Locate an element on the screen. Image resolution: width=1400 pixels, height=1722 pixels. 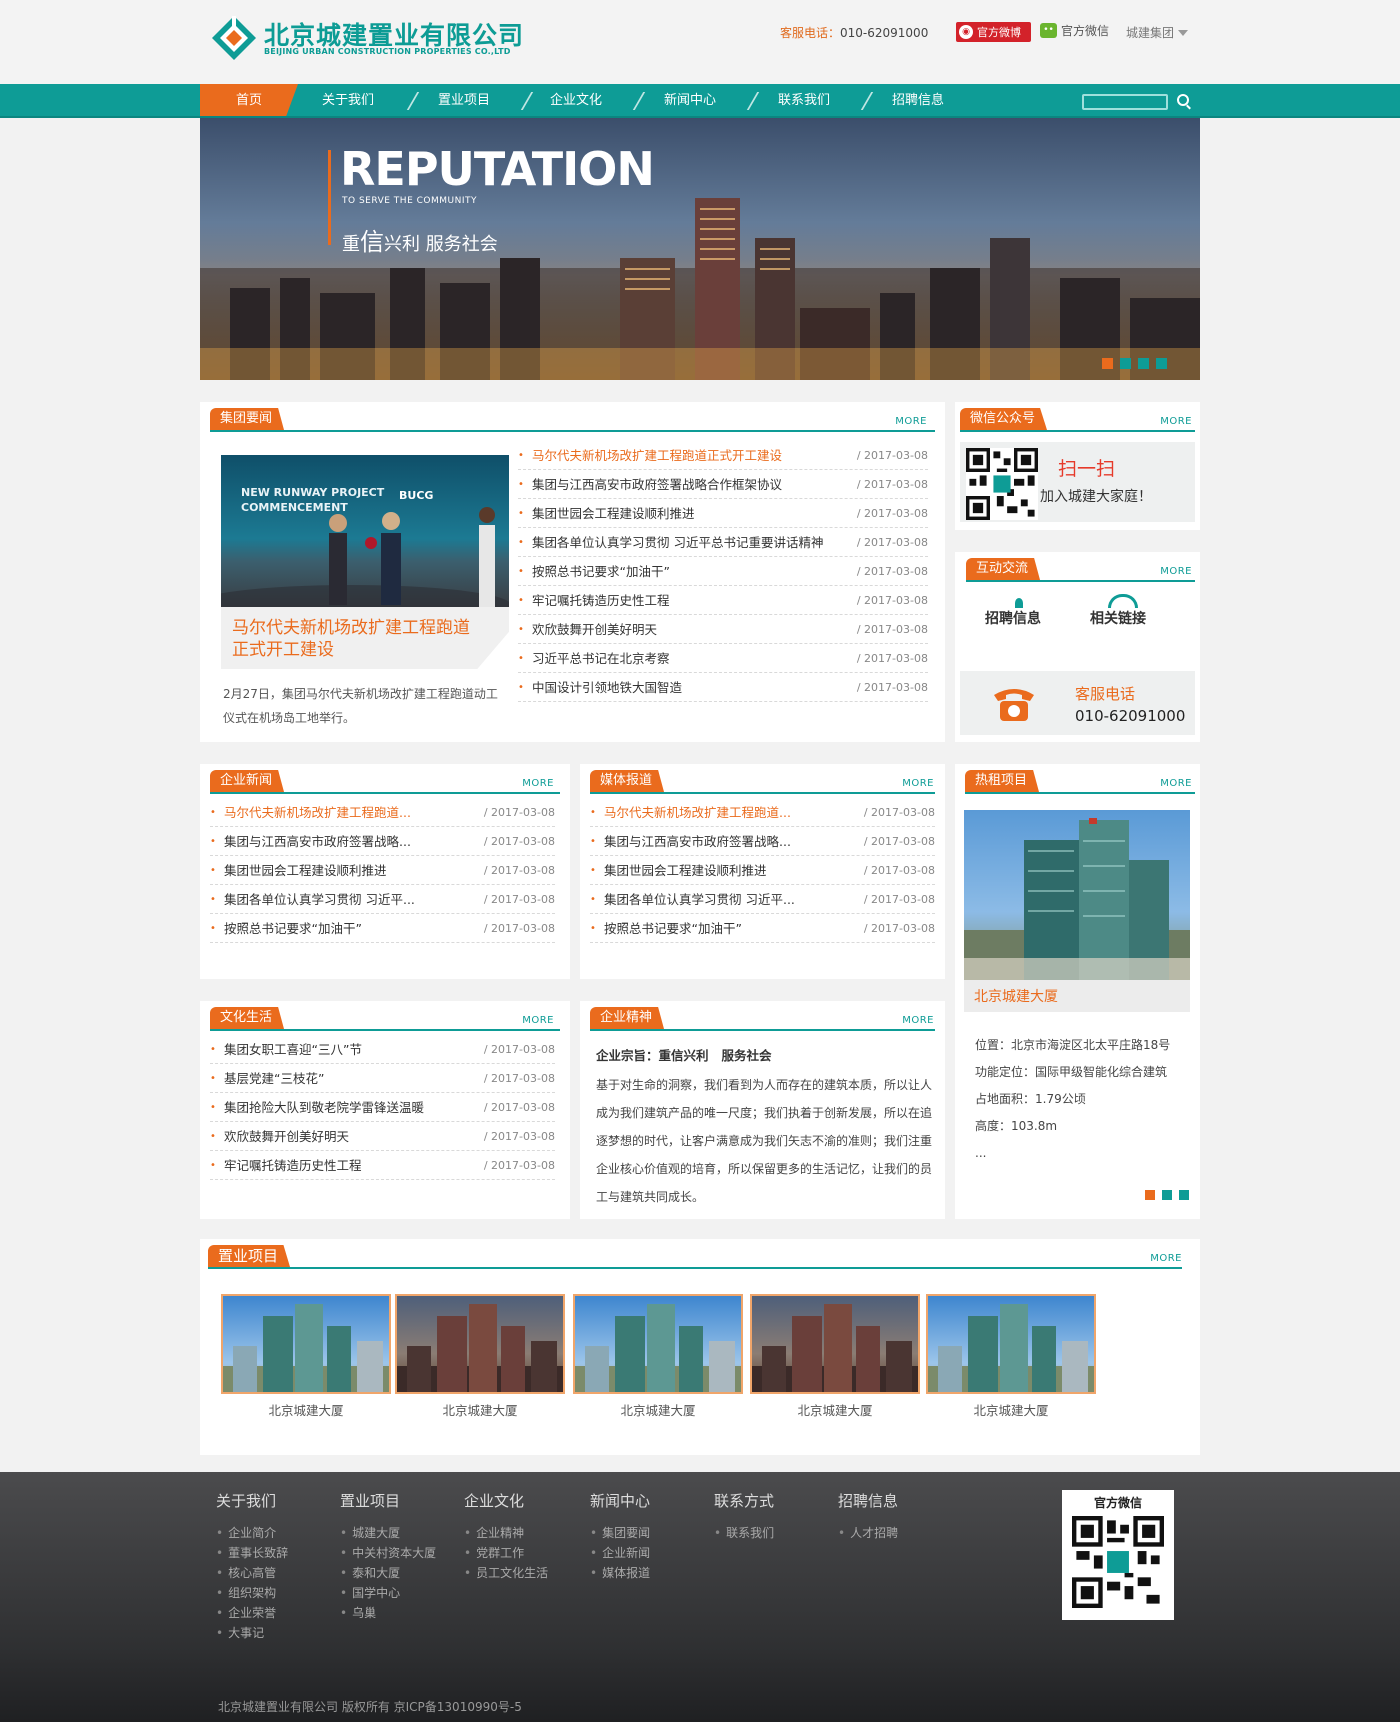
qr-code-icon is located at coordinates (1002, 484).